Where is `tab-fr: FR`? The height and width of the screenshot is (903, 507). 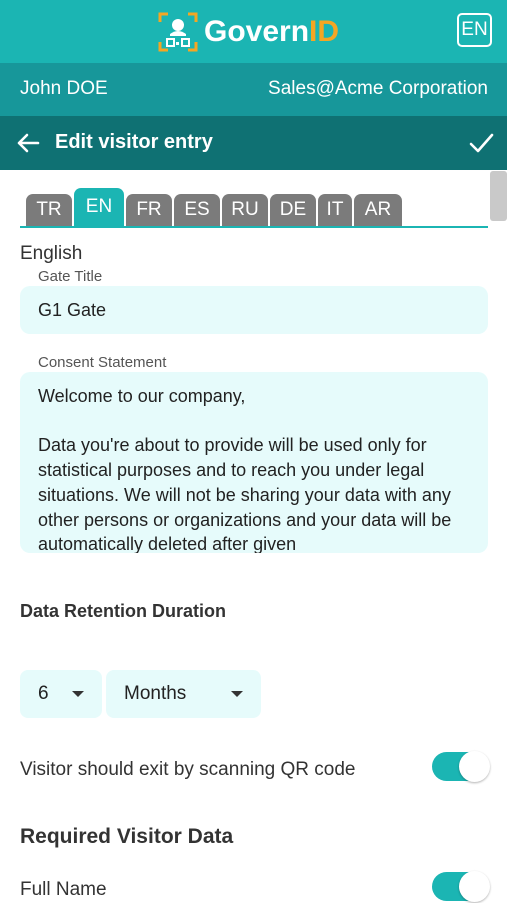
tab-fr: FR is located at coordinates (149, 210).